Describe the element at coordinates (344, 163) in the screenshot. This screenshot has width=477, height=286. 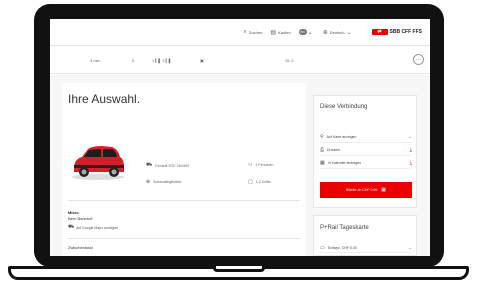
I see `add-to-calendar-label: In Kalender eintragen` at that location.